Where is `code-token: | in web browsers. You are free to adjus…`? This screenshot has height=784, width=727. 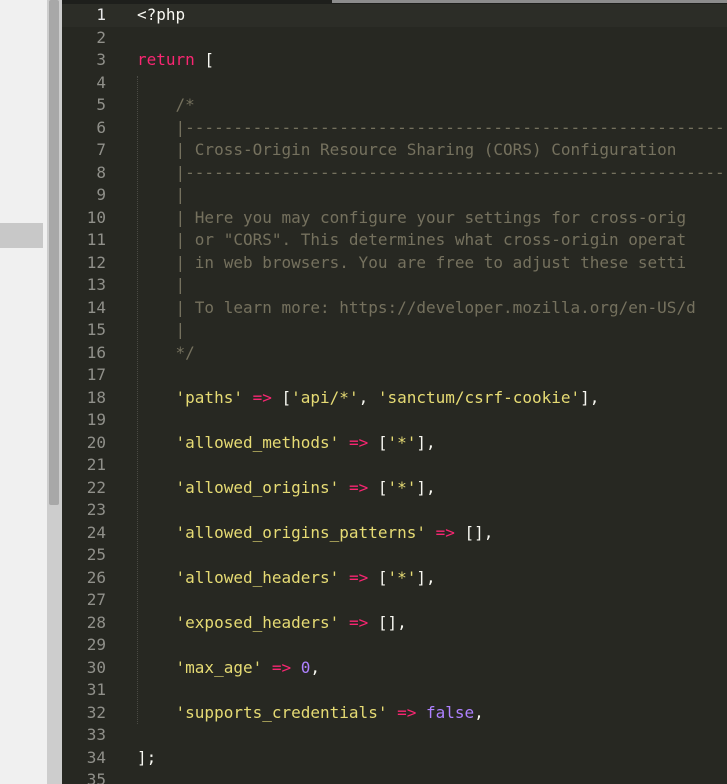 code-token: | in web browsers. You are free to adjus… is located at coordinates (412, 262).